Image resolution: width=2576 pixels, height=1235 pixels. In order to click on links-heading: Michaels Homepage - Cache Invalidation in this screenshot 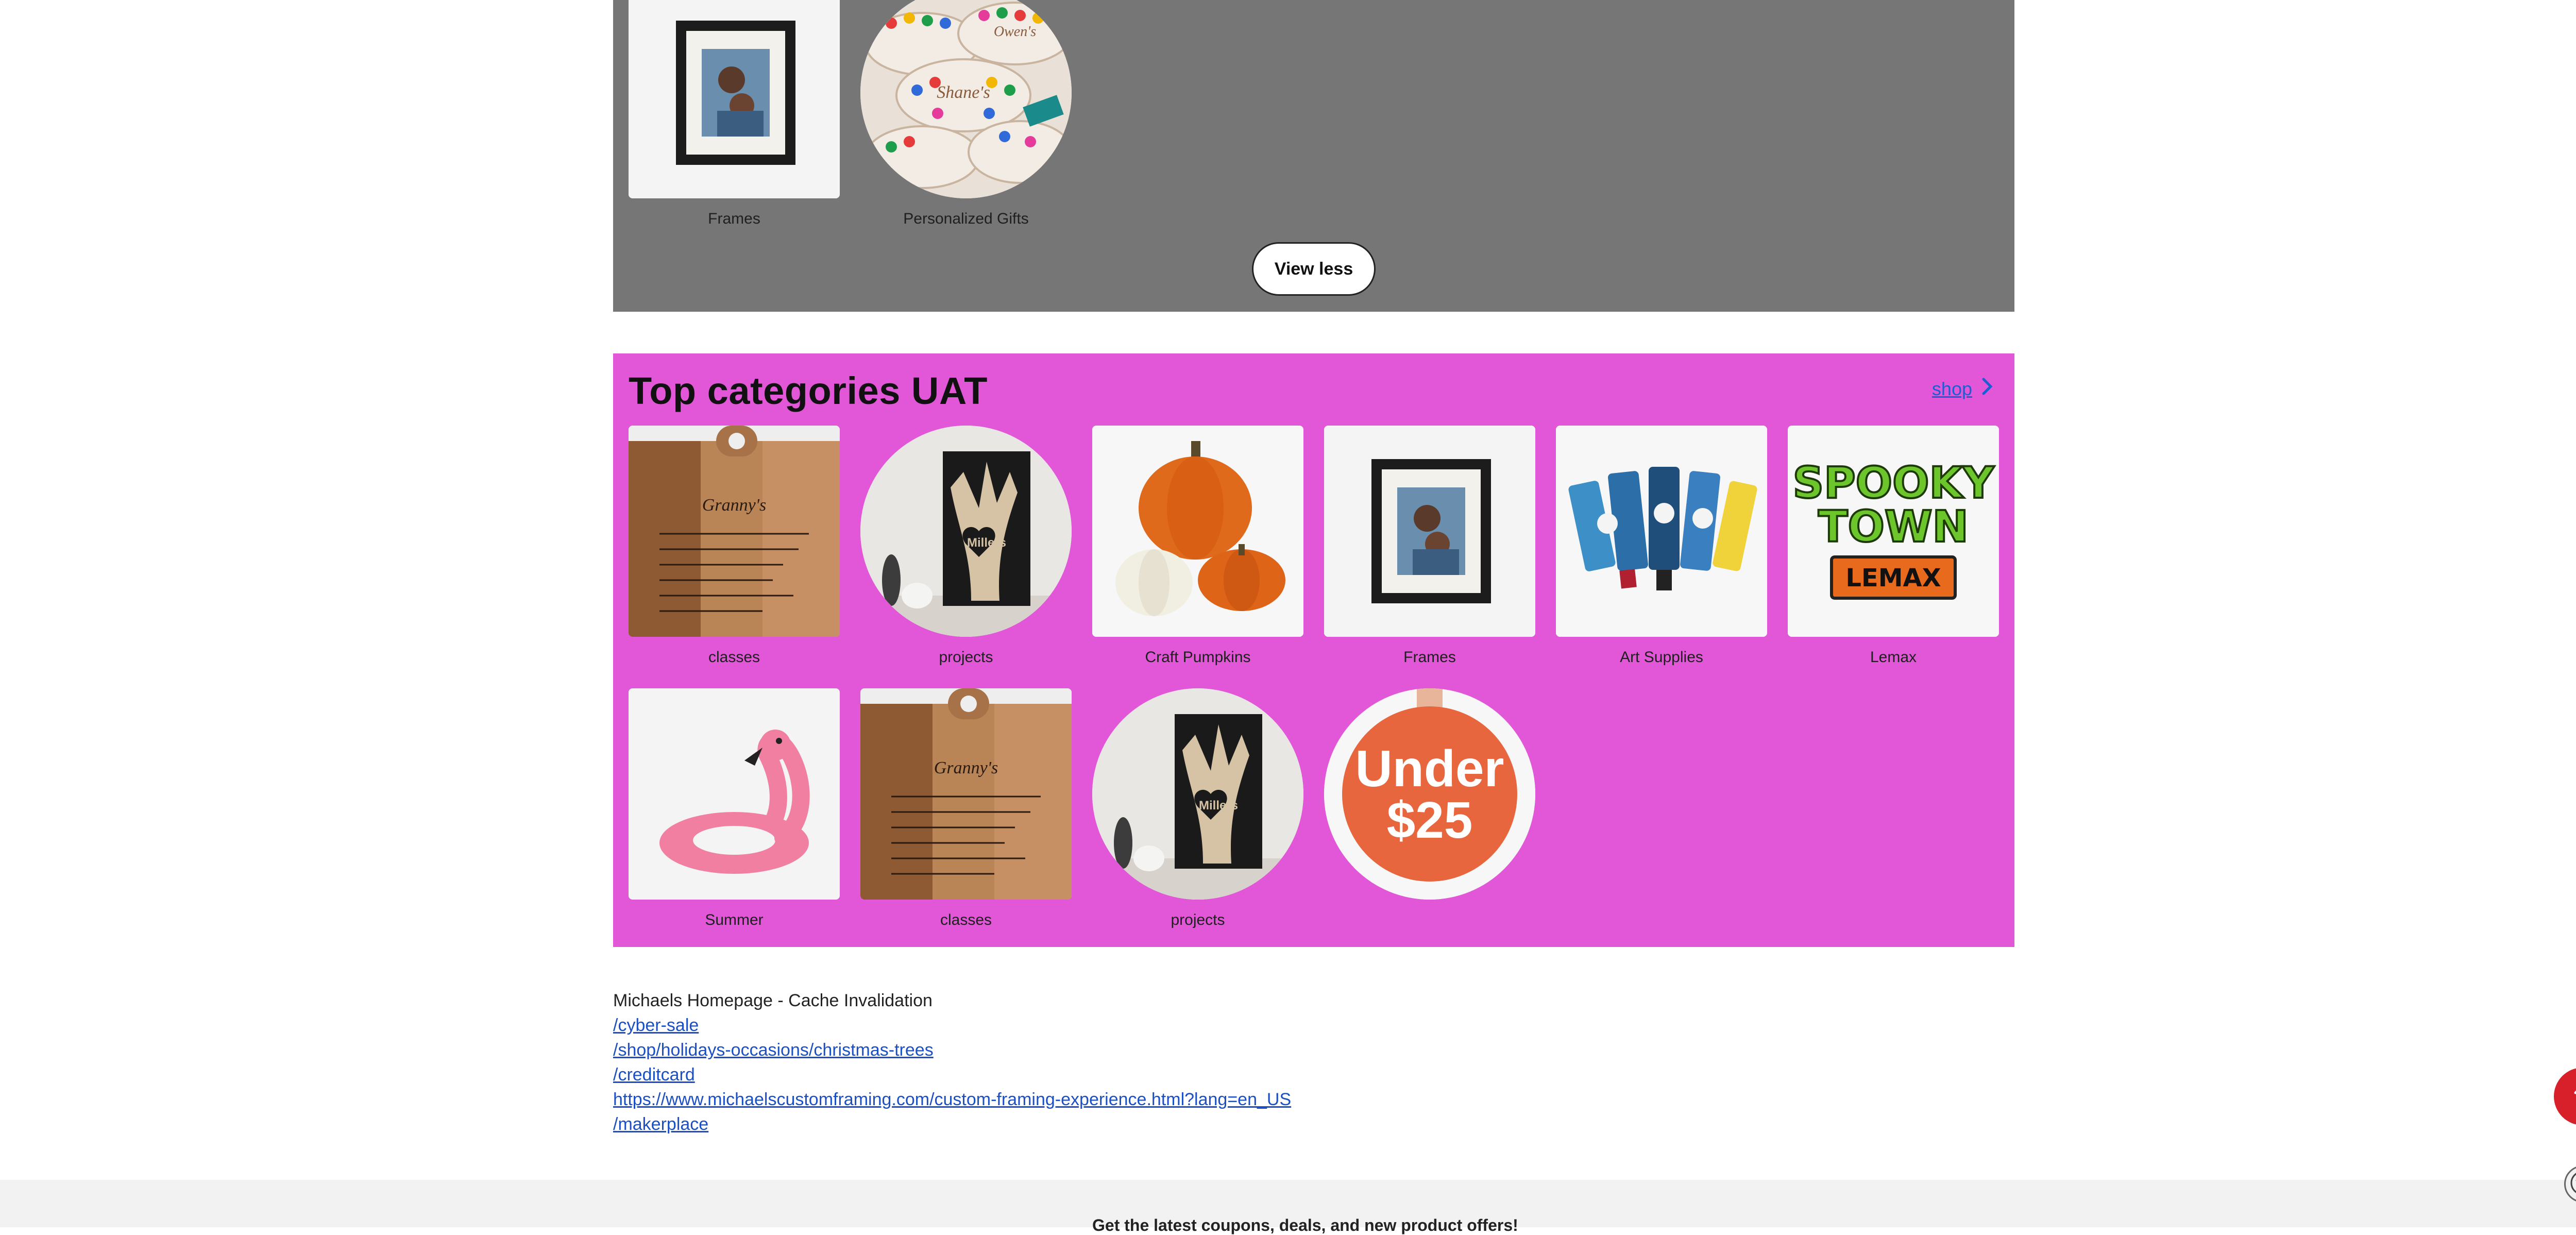, I will do `click(773, 1000)`.